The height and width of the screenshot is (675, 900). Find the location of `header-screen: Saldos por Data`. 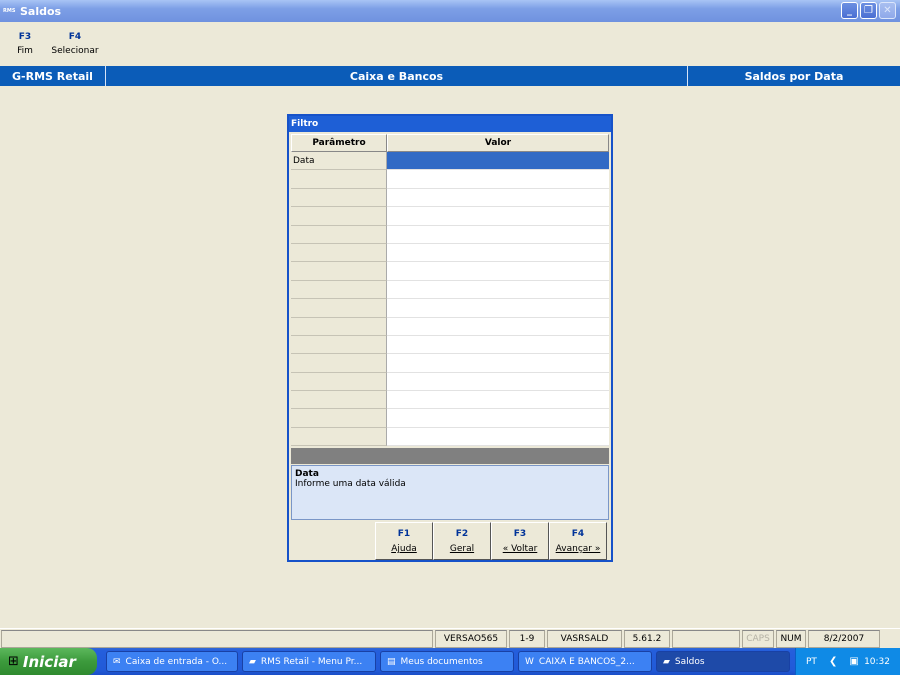

header-screen: Saldos por Data is located at coordinates (794, 76).